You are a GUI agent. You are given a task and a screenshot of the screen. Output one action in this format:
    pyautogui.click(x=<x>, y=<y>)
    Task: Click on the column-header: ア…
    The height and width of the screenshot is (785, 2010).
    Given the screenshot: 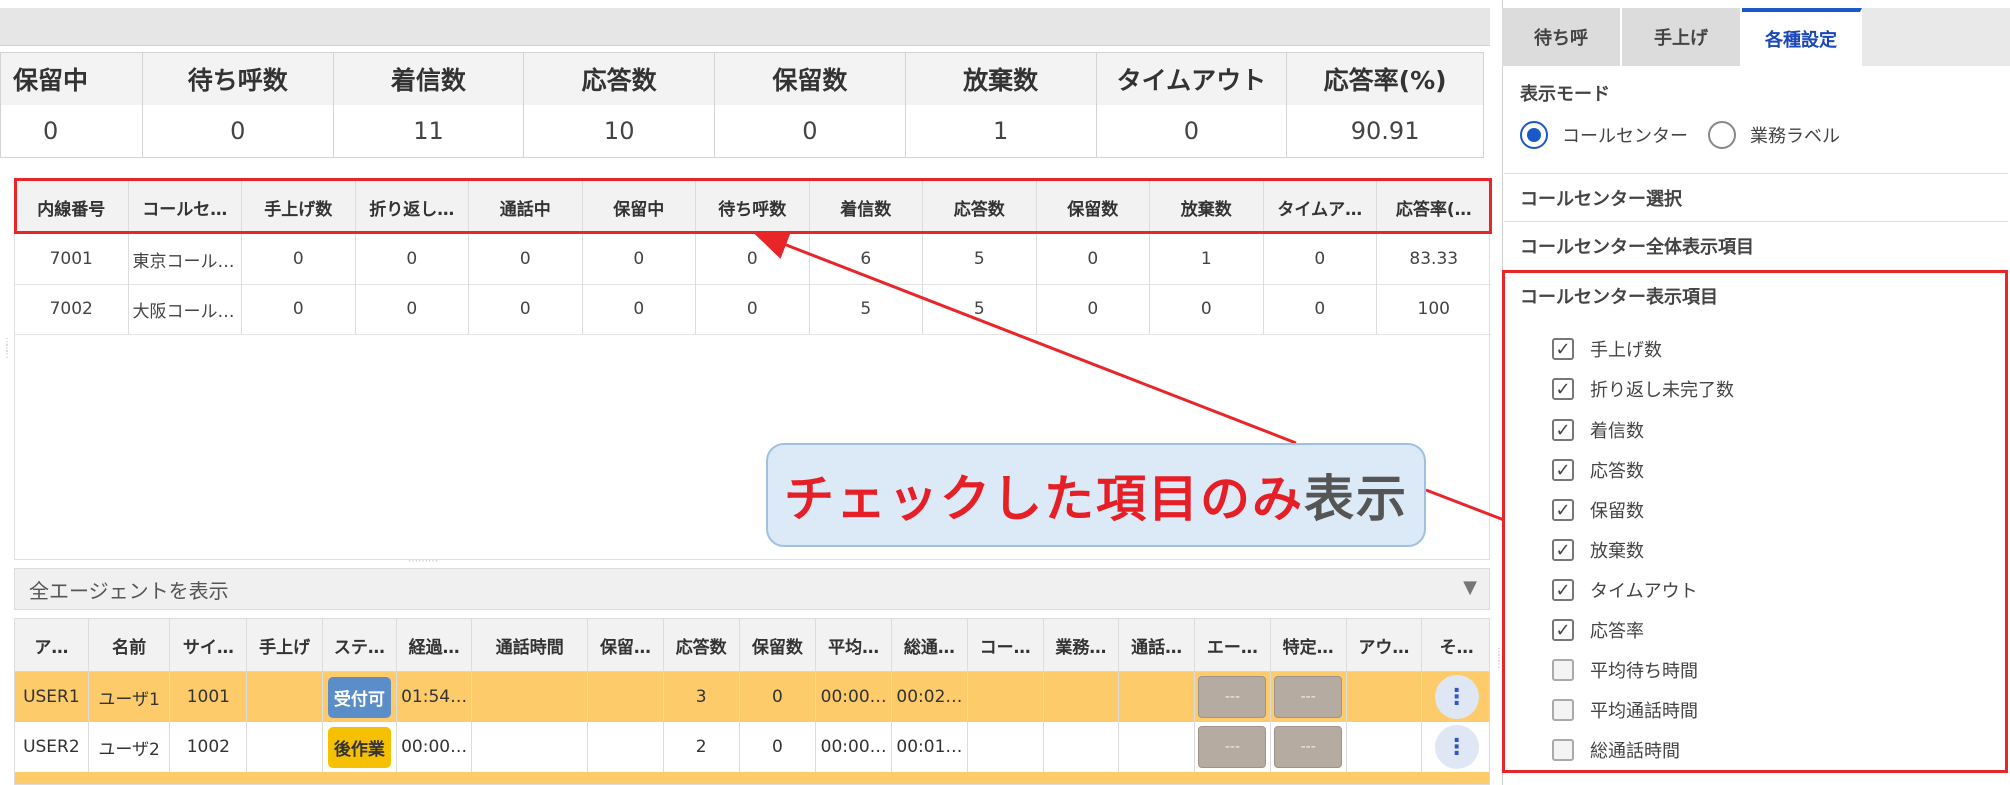 What is the action you would take?
    pyautogui.click(x=52, y=645)
    